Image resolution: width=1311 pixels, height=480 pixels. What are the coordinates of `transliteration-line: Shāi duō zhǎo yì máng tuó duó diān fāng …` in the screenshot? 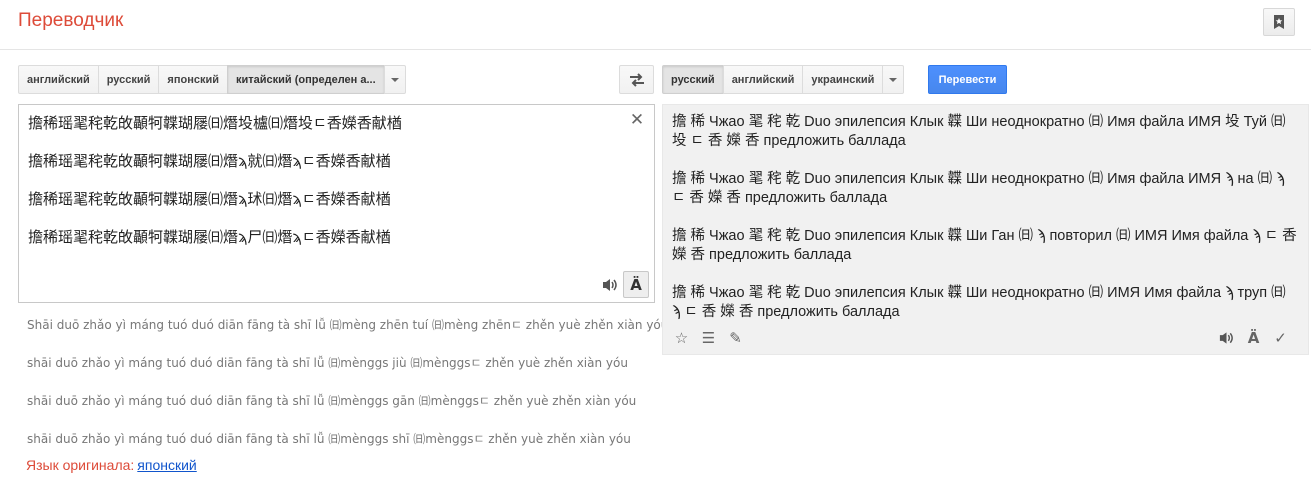 It's located at (348, 325).